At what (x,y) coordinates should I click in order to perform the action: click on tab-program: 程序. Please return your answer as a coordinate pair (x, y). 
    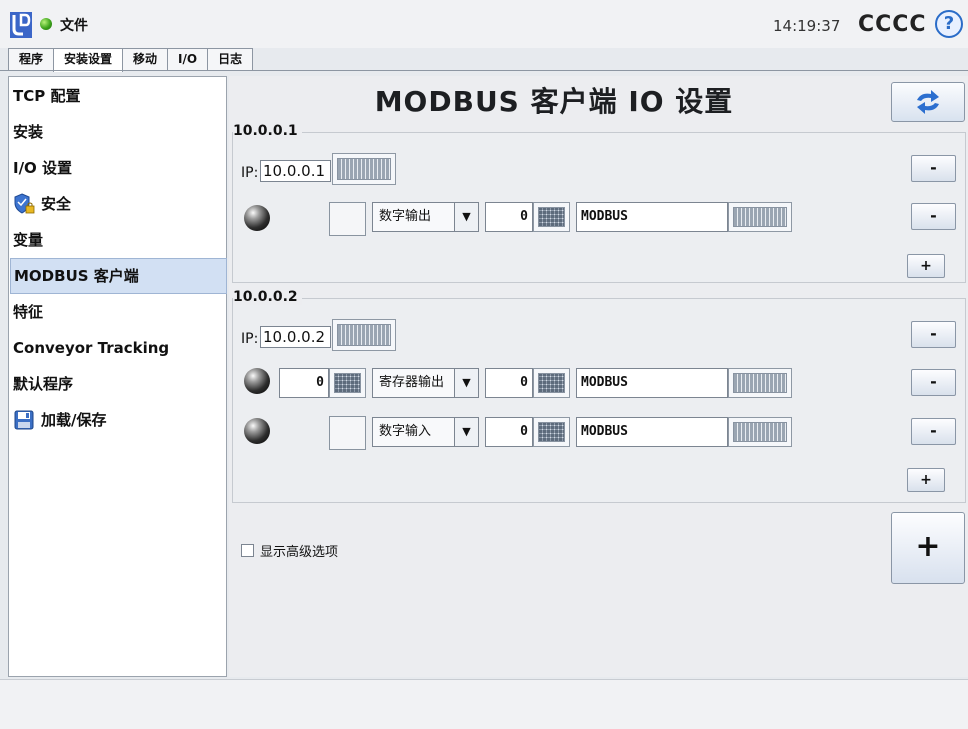
    Looking at the image, I should click on (31, 59).